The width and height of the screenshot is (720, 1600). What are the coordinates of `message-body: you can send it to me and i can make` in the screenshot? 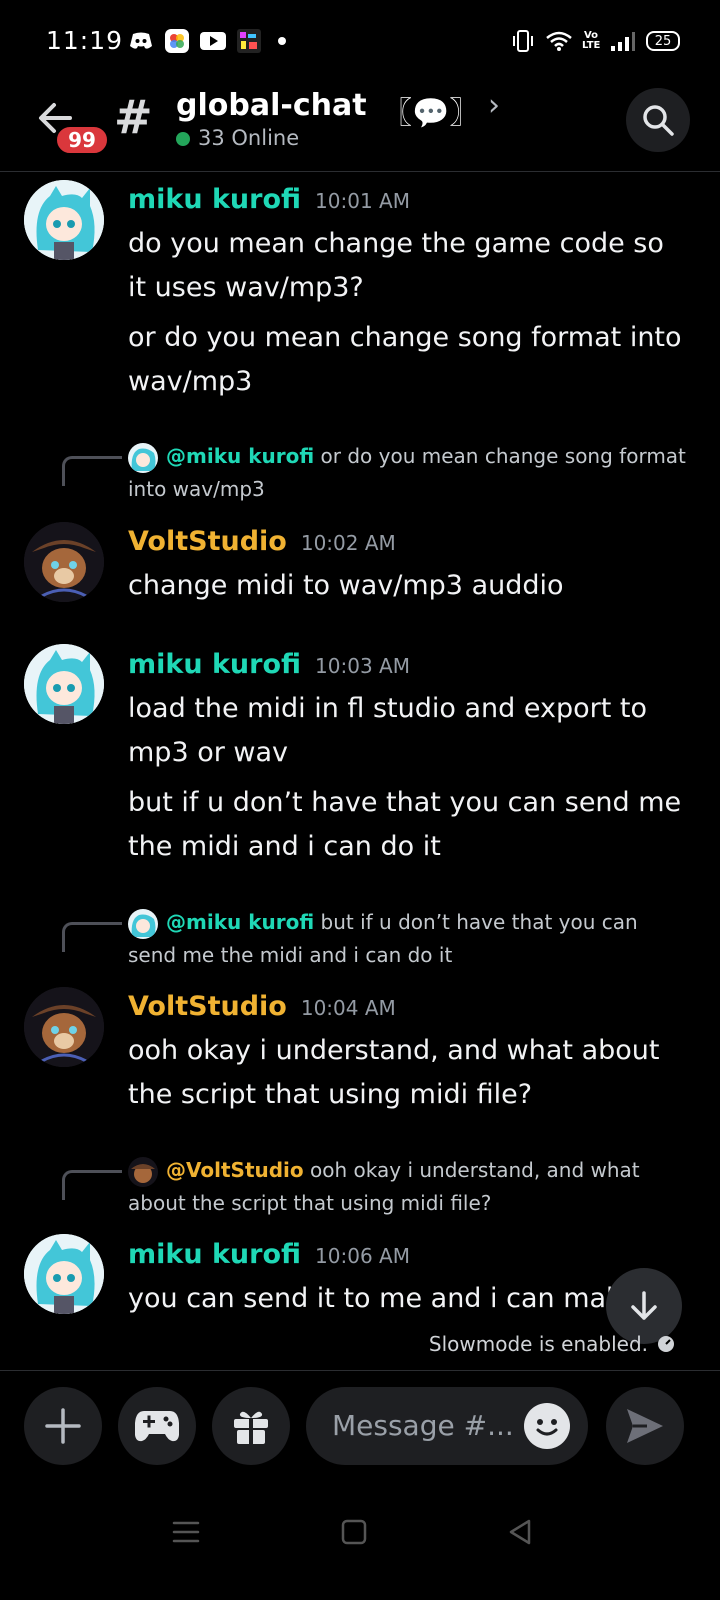 It's located at (383, 1298).